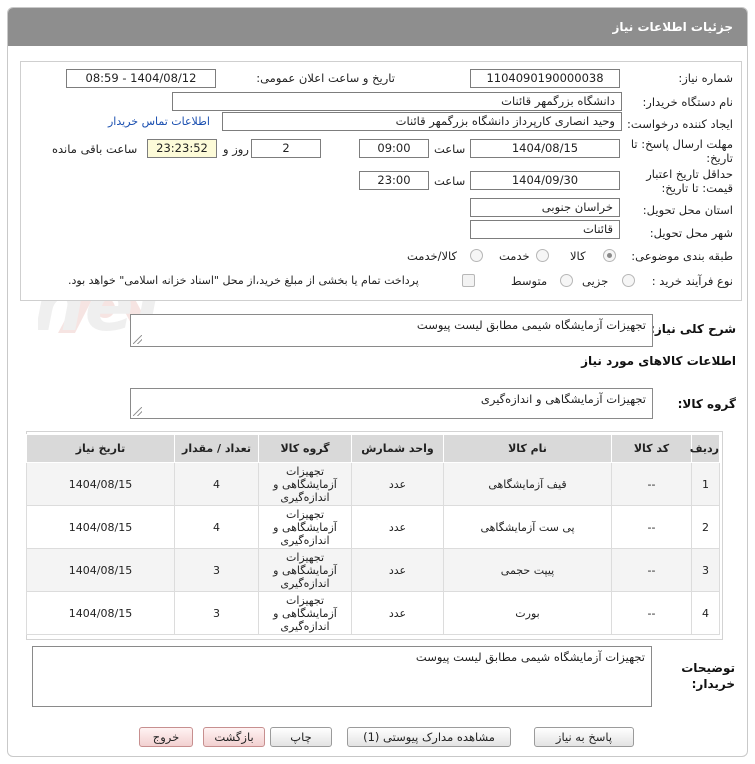 The height and width of the screenshot is (764, 755). What do you see at coordinates (545, 229) in the screenshot?
I see `city-field: قائنات` at bounding box center [545, 229].